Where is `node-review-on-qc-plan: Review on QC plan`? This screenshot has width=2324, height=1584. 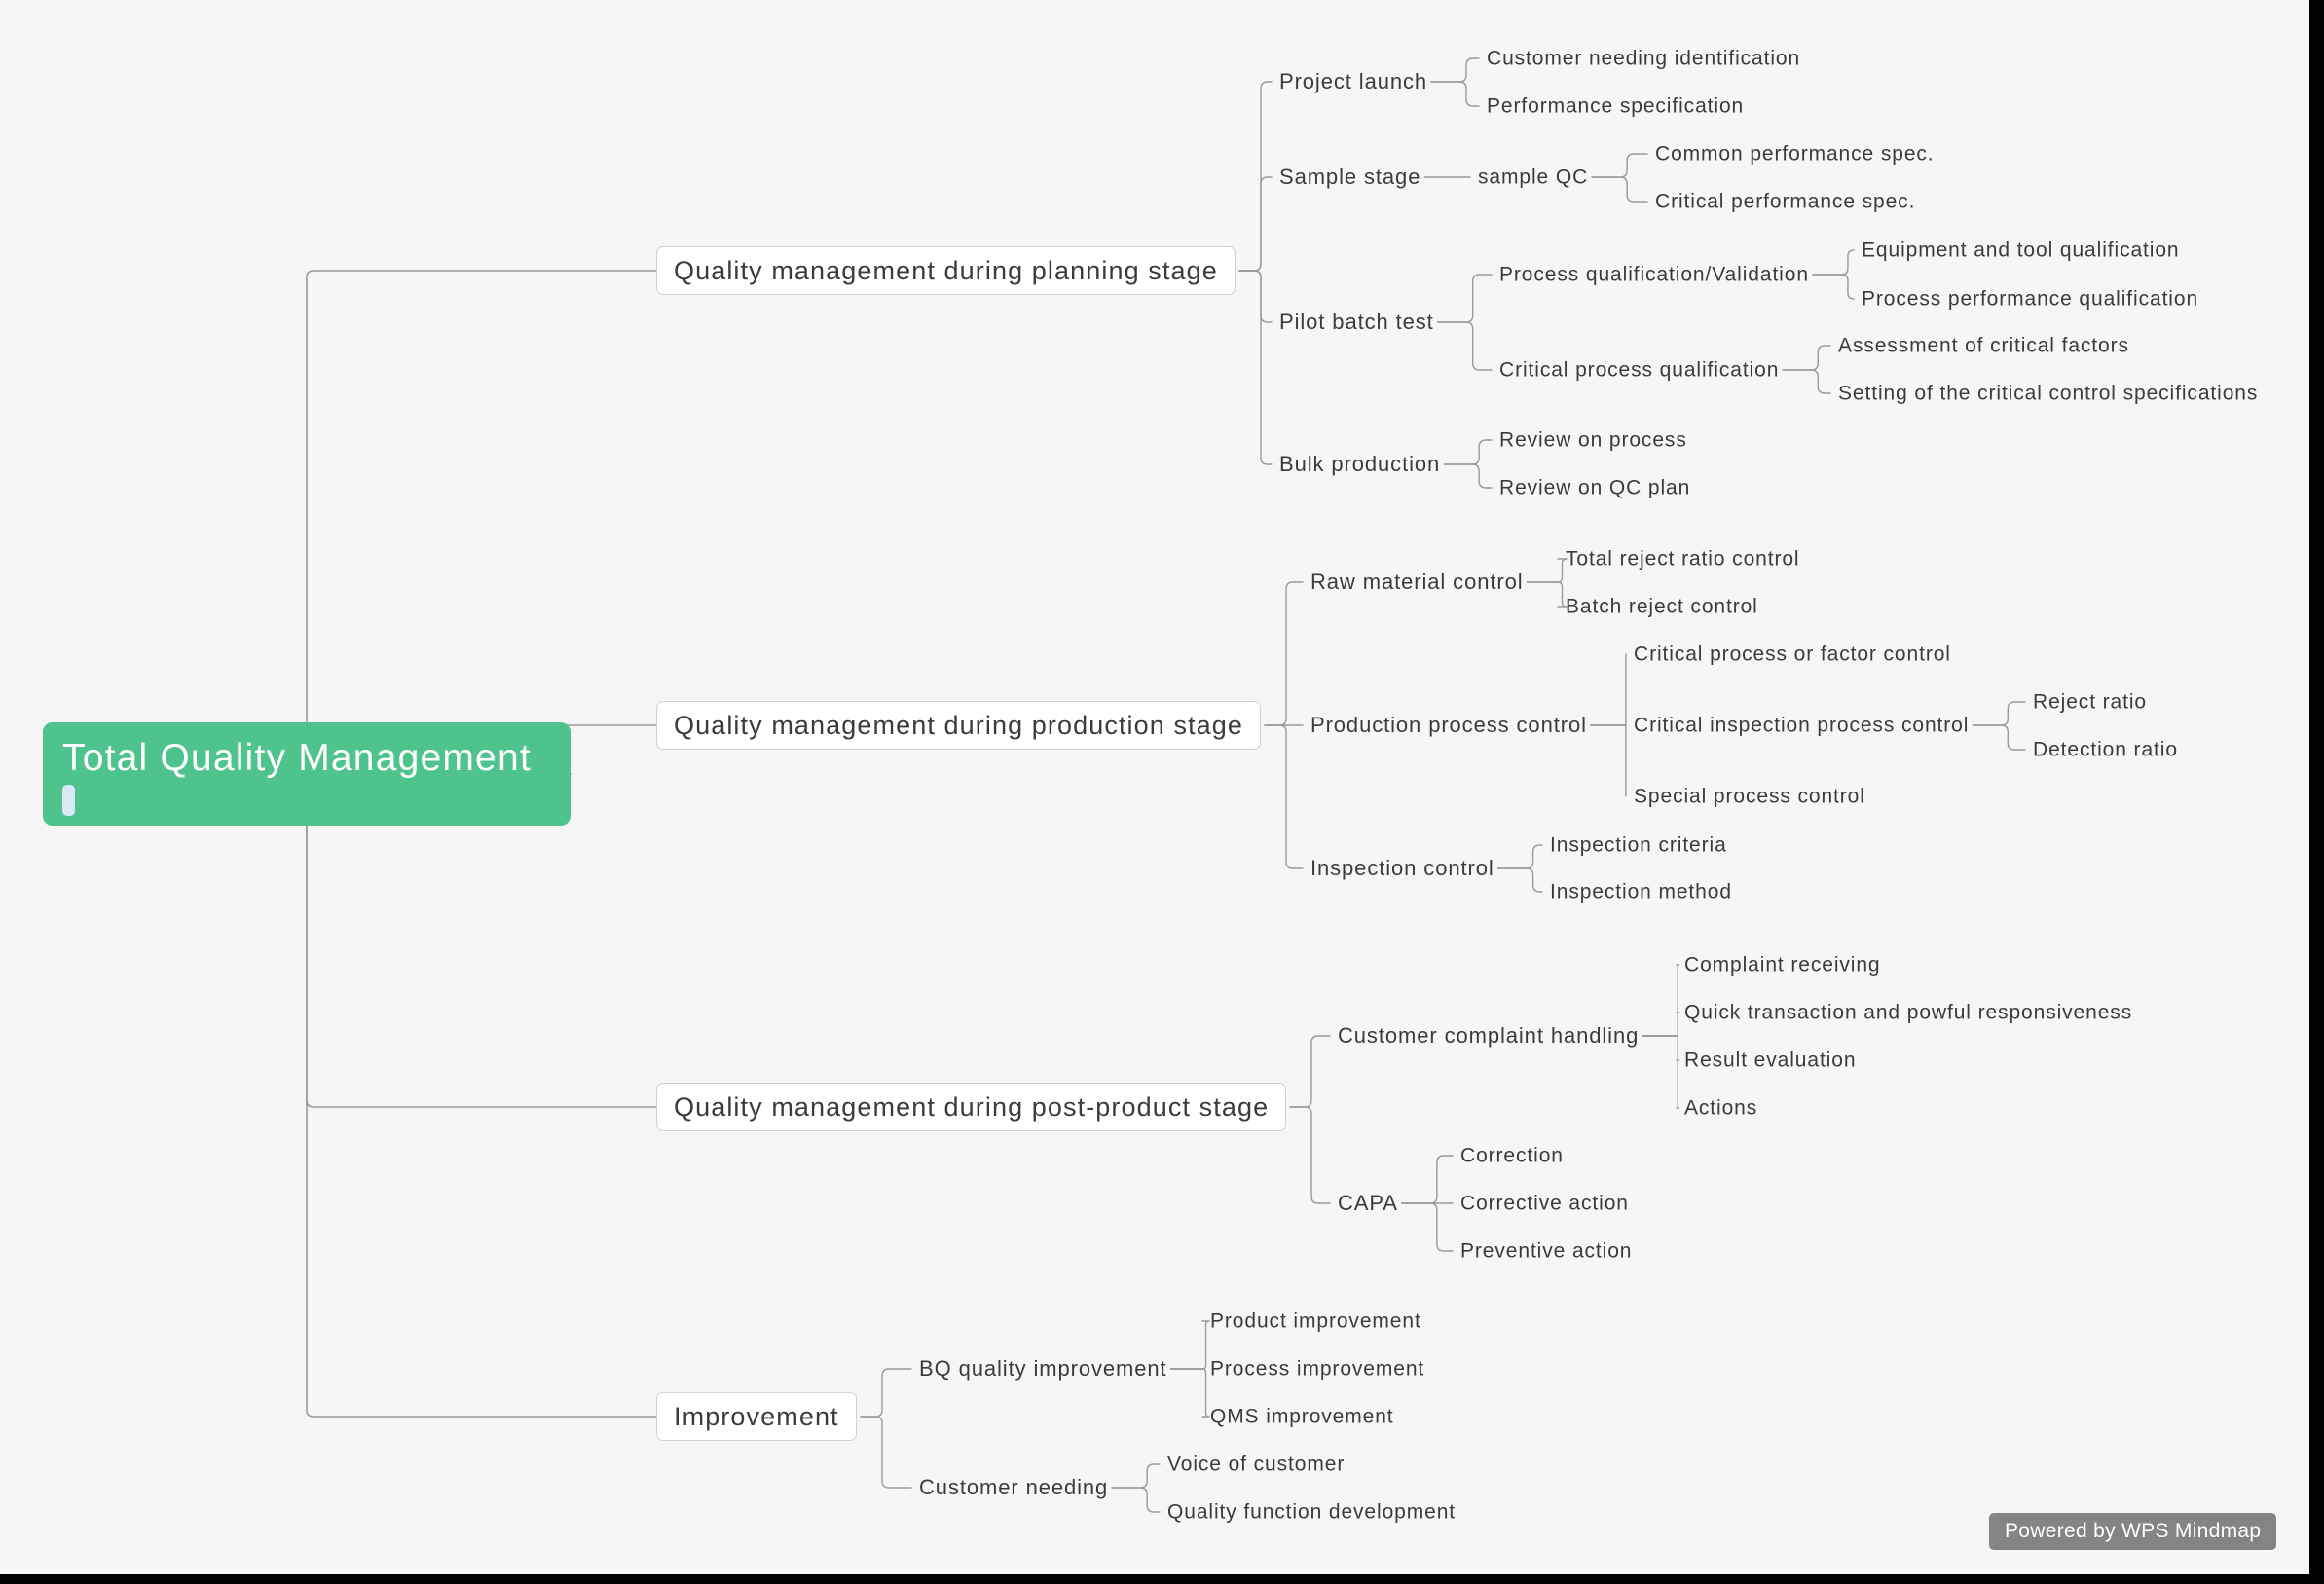 node-review-on-qc-plan: Review on QC plan is located at coordinates (1594, 488).